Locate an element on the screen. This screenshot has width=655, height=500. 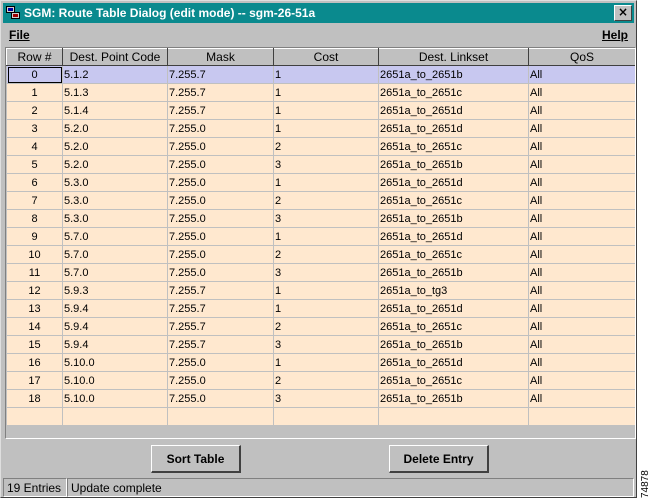
column-header-row-number: Row # is located at coordinates (34, 57).